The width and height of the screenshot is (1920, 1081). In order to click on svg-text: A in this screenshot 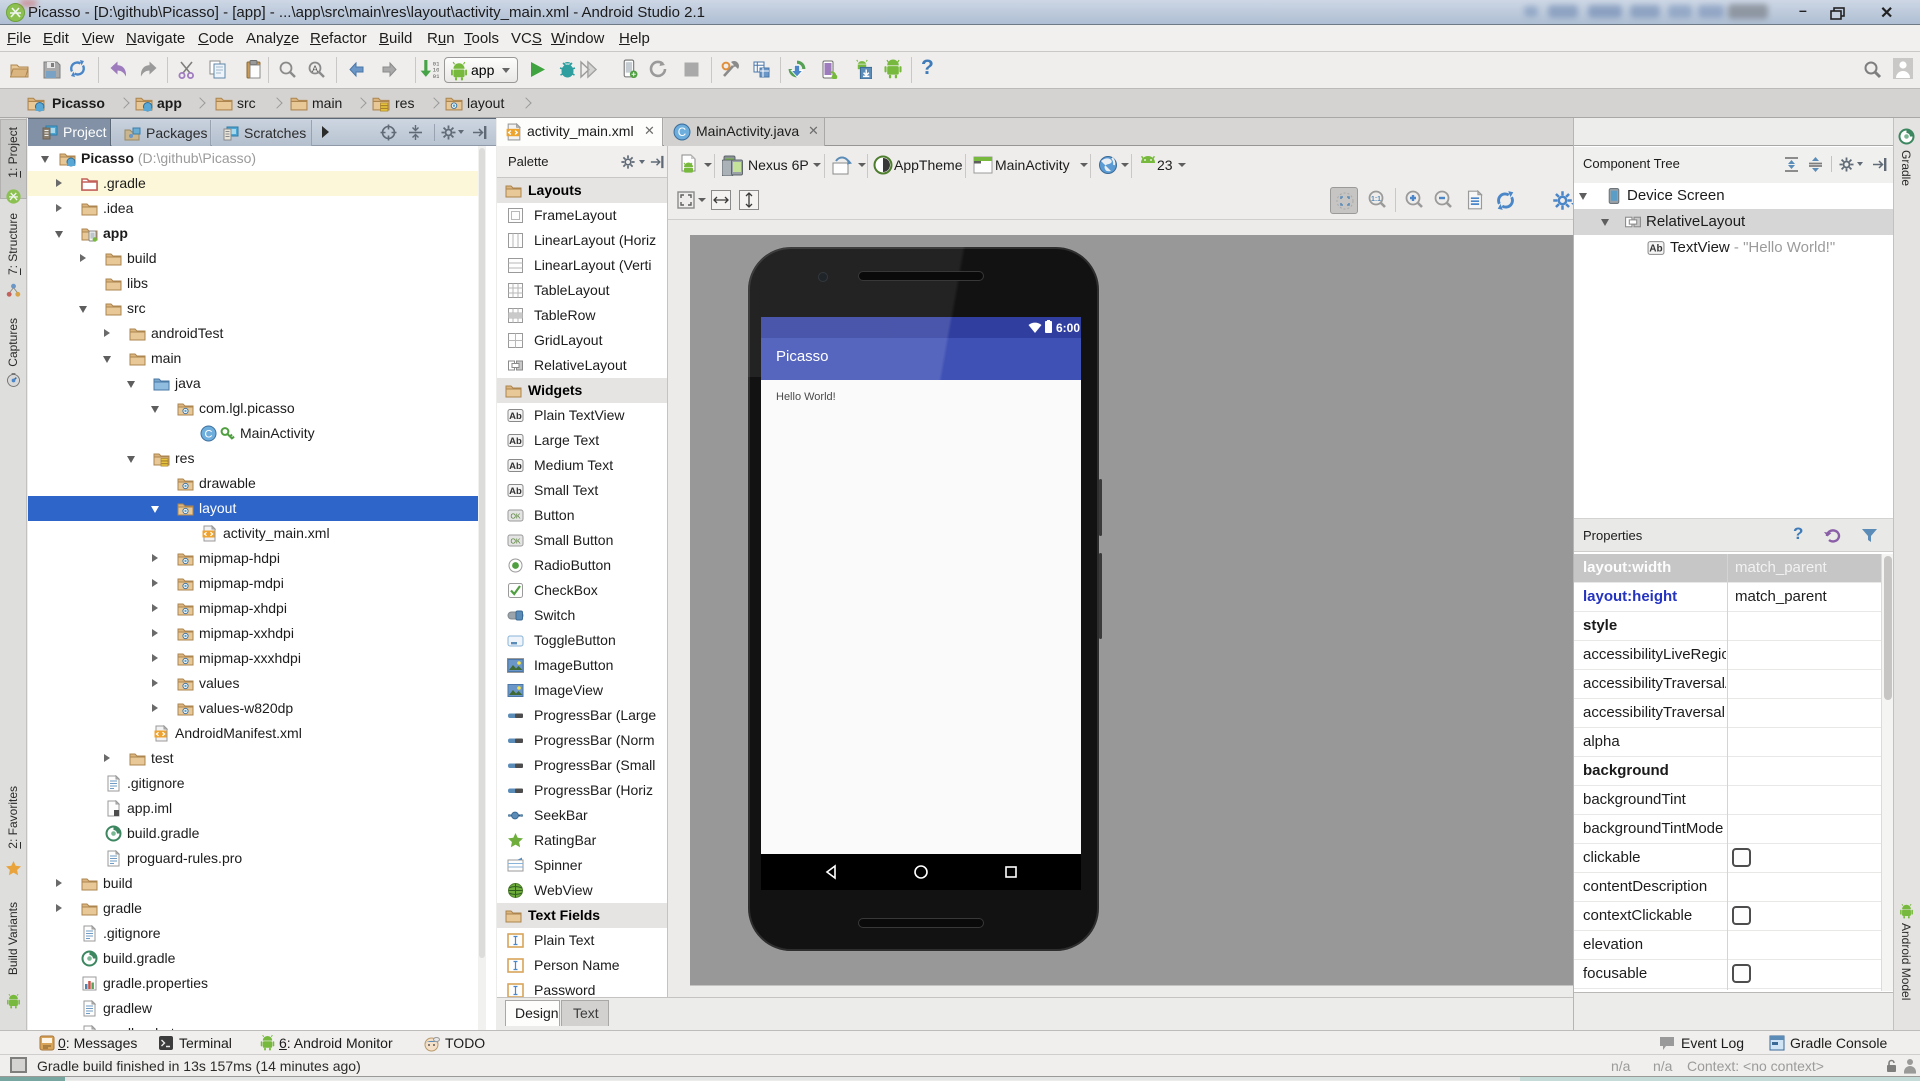, I will do `click(315, 69)`.